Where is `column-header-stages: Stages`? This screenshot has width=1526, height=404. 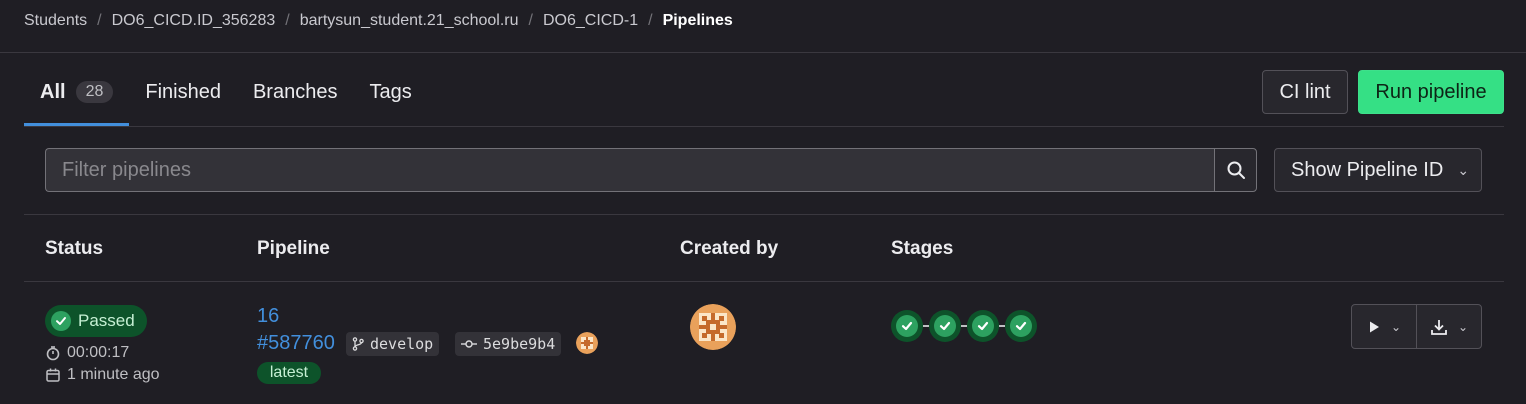 column-header-stages: Stages is located at coordinates (922, 248).